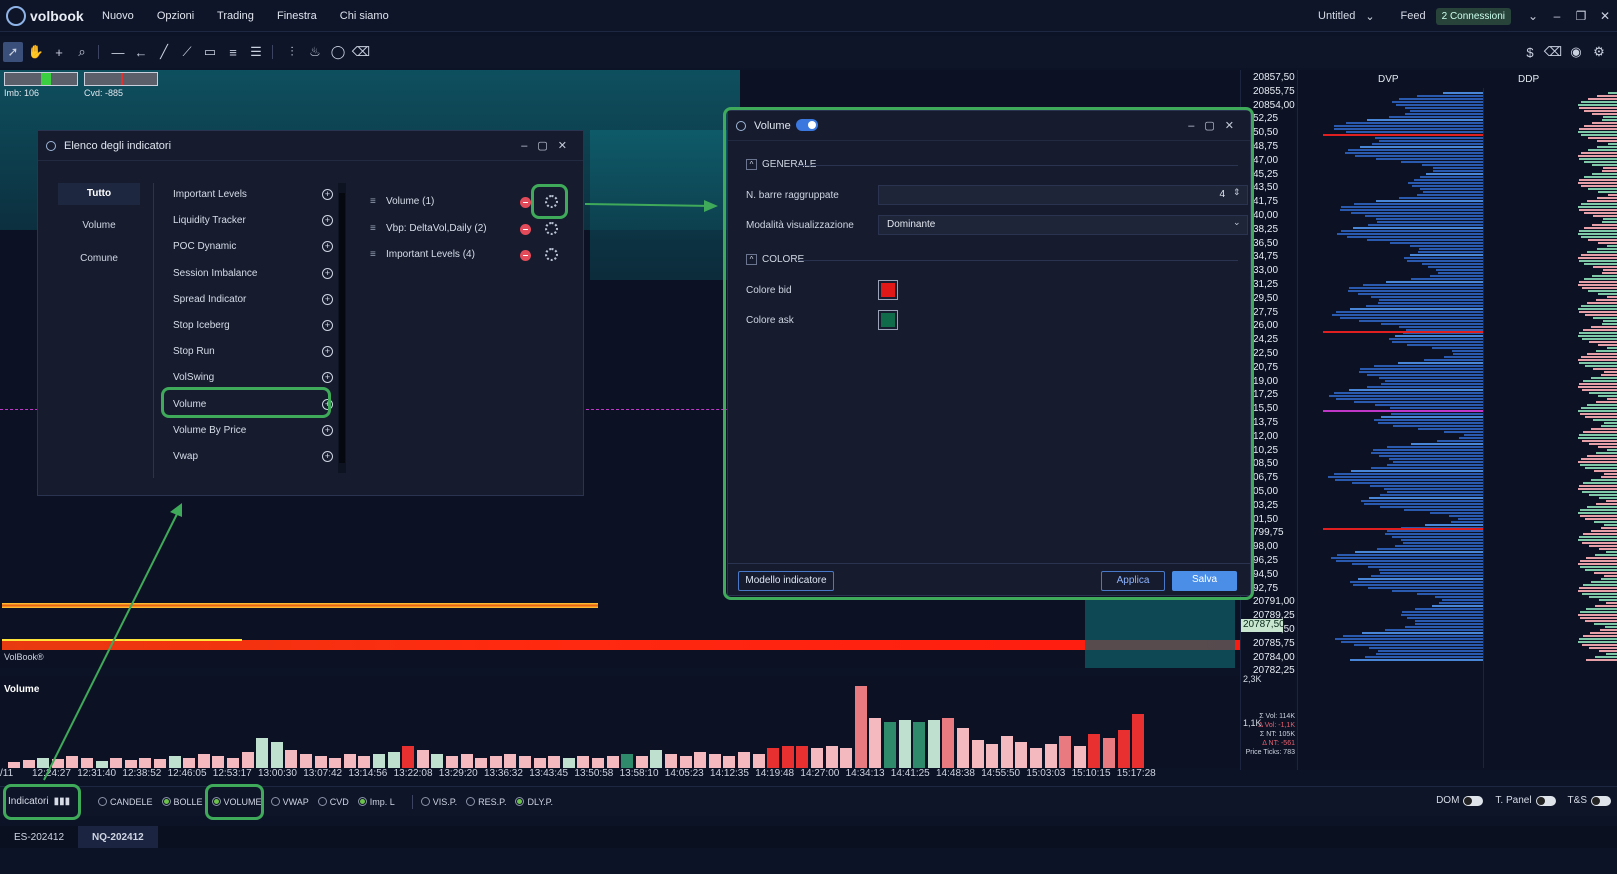  I want to click on toggle-visp: VIS.P., so click(439, 801).